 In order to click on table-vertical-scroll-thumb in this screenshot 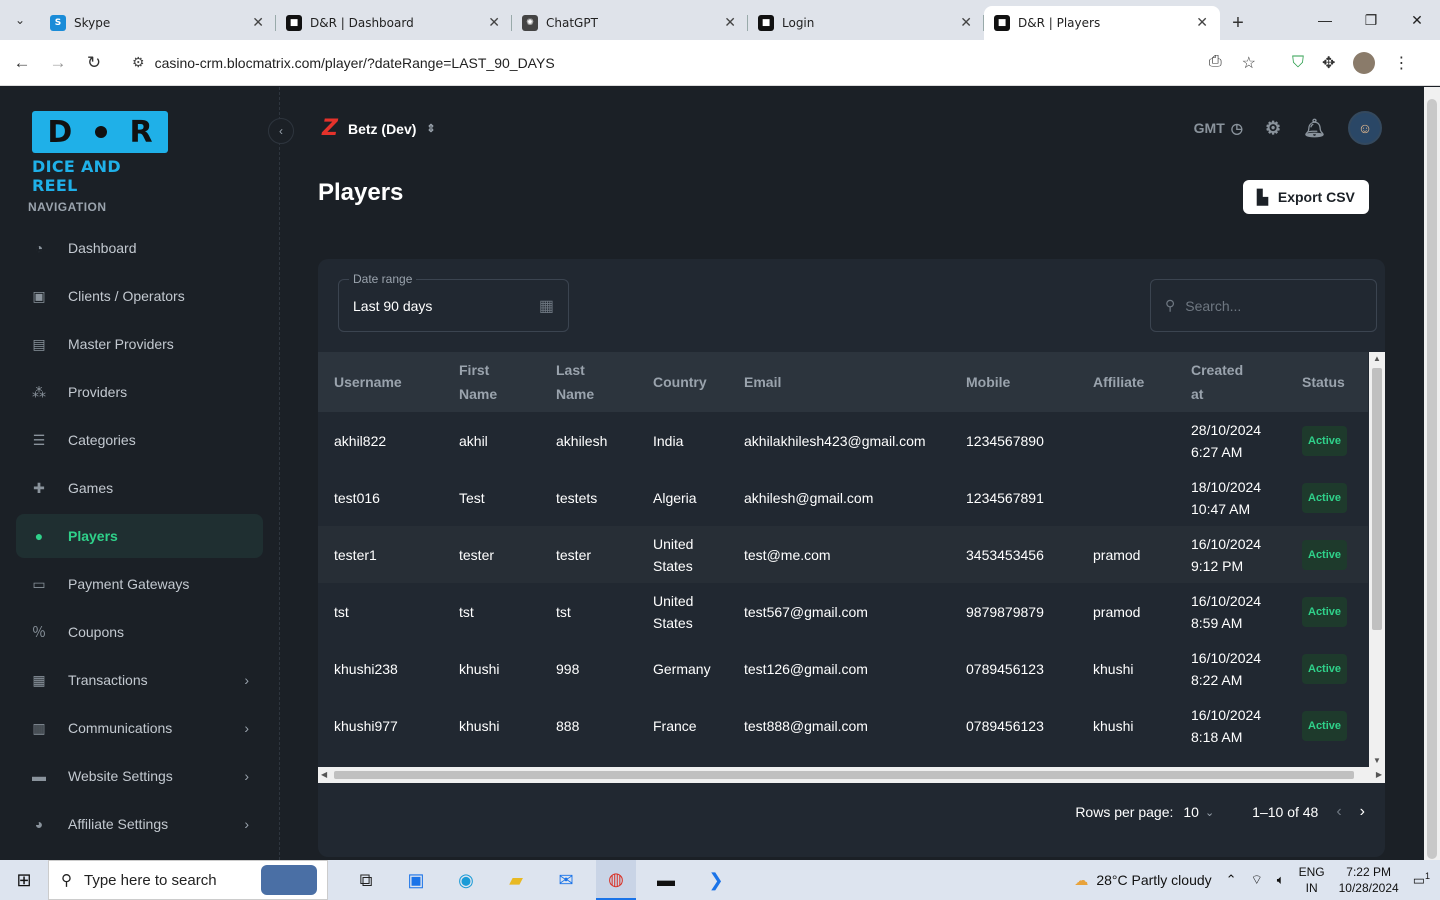, I will do `click(1377, 499)`.